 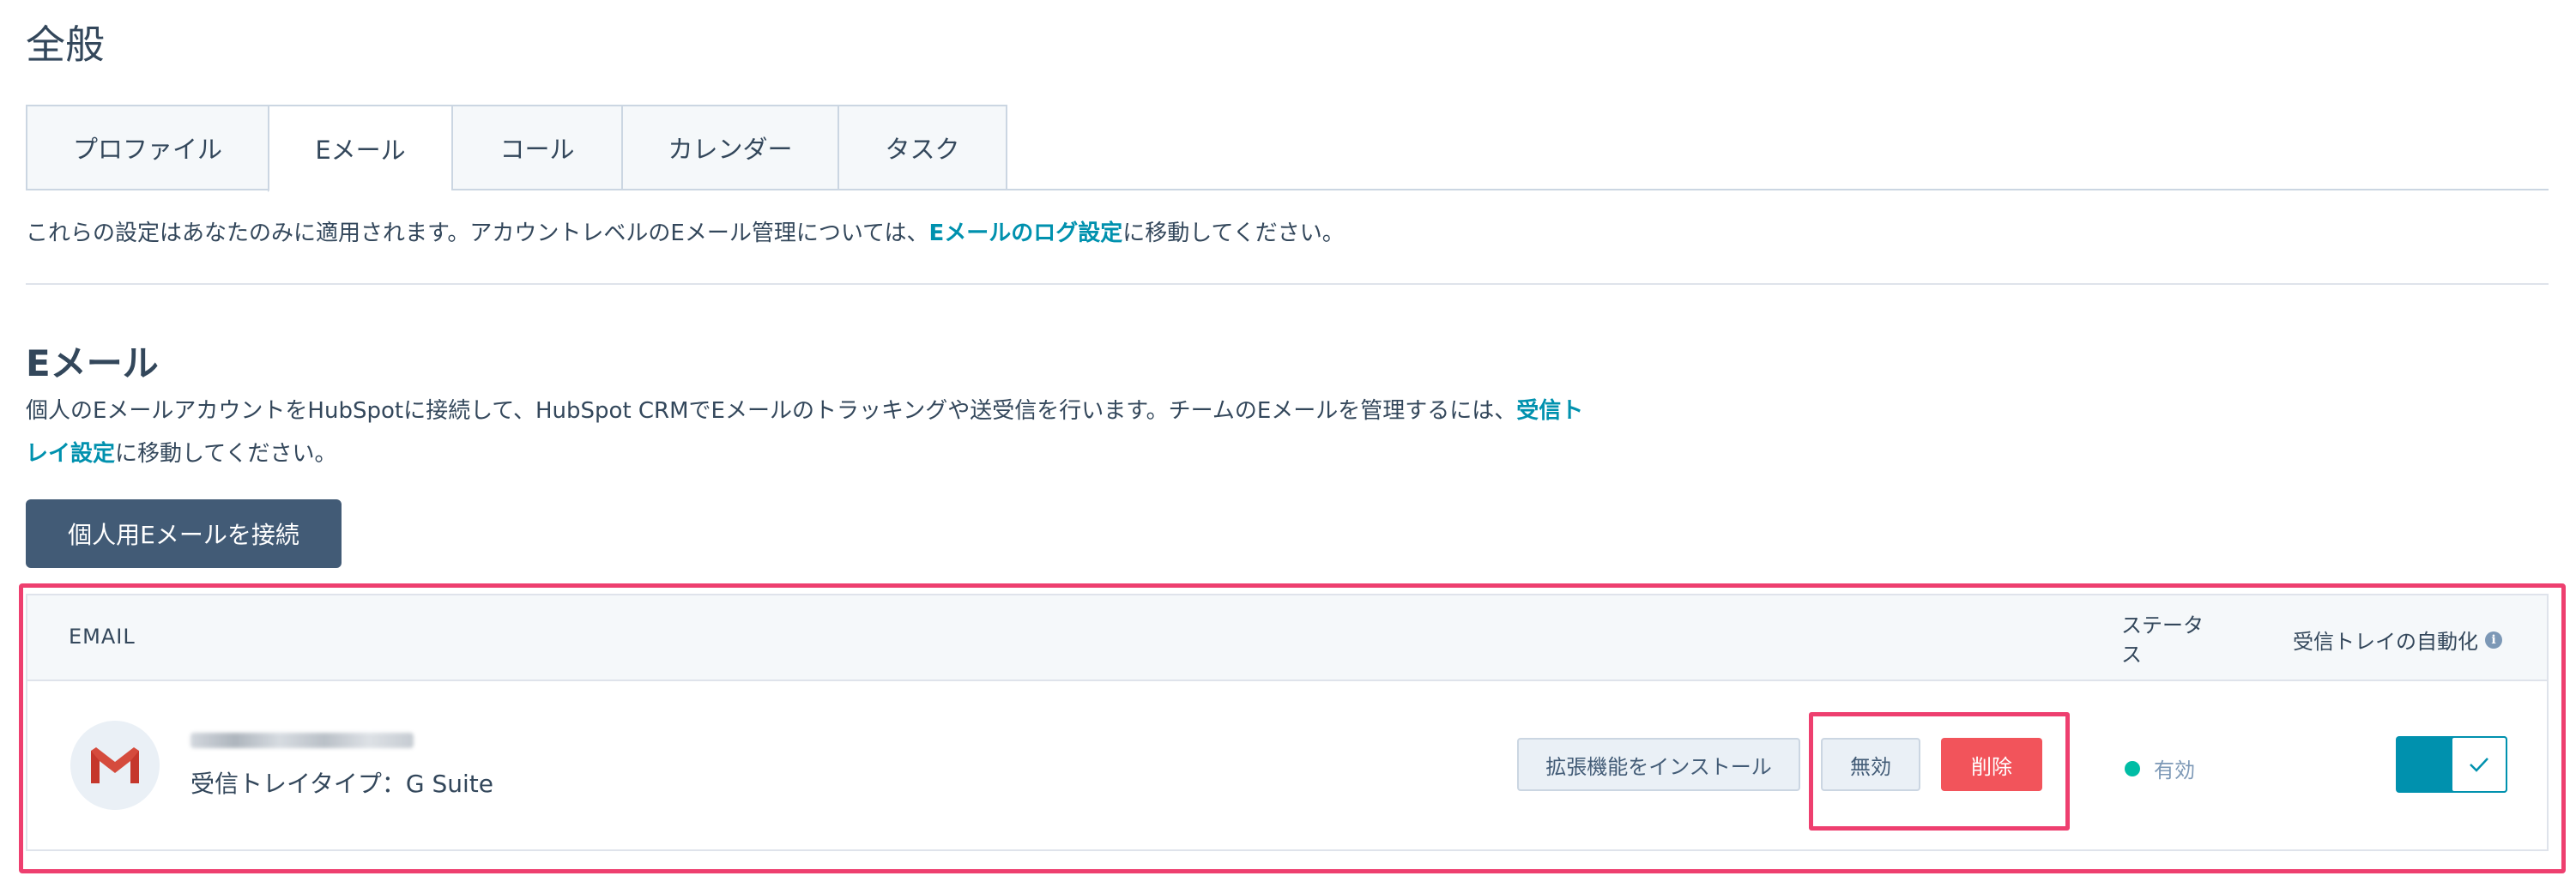 I want to click on status-dot-icon, so click(x=2132, y=768).